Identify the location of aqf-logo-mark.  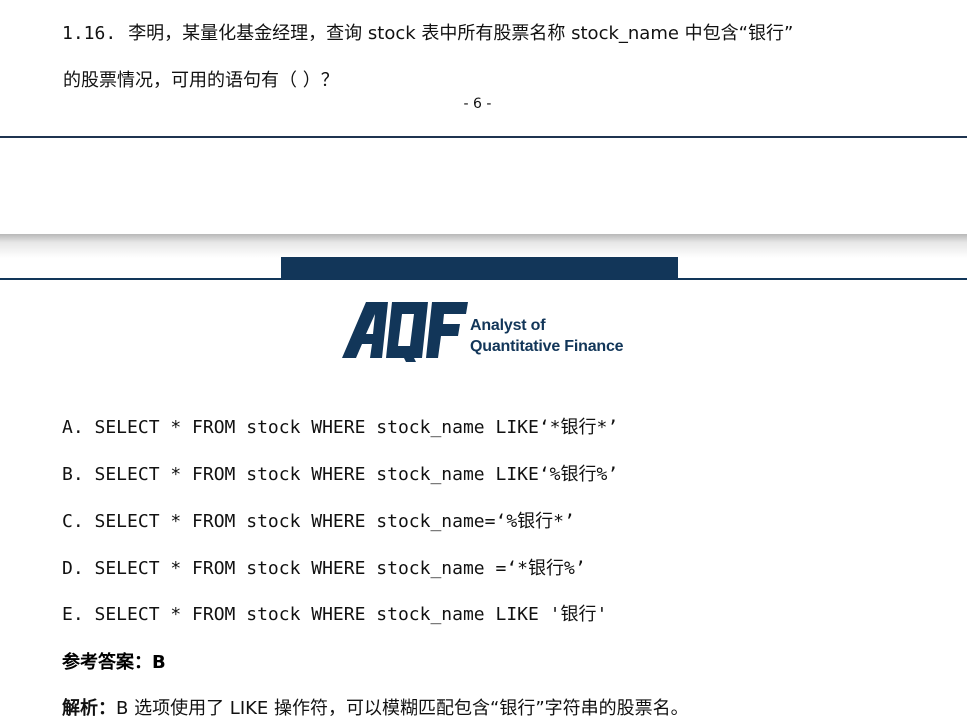
(405, 332).